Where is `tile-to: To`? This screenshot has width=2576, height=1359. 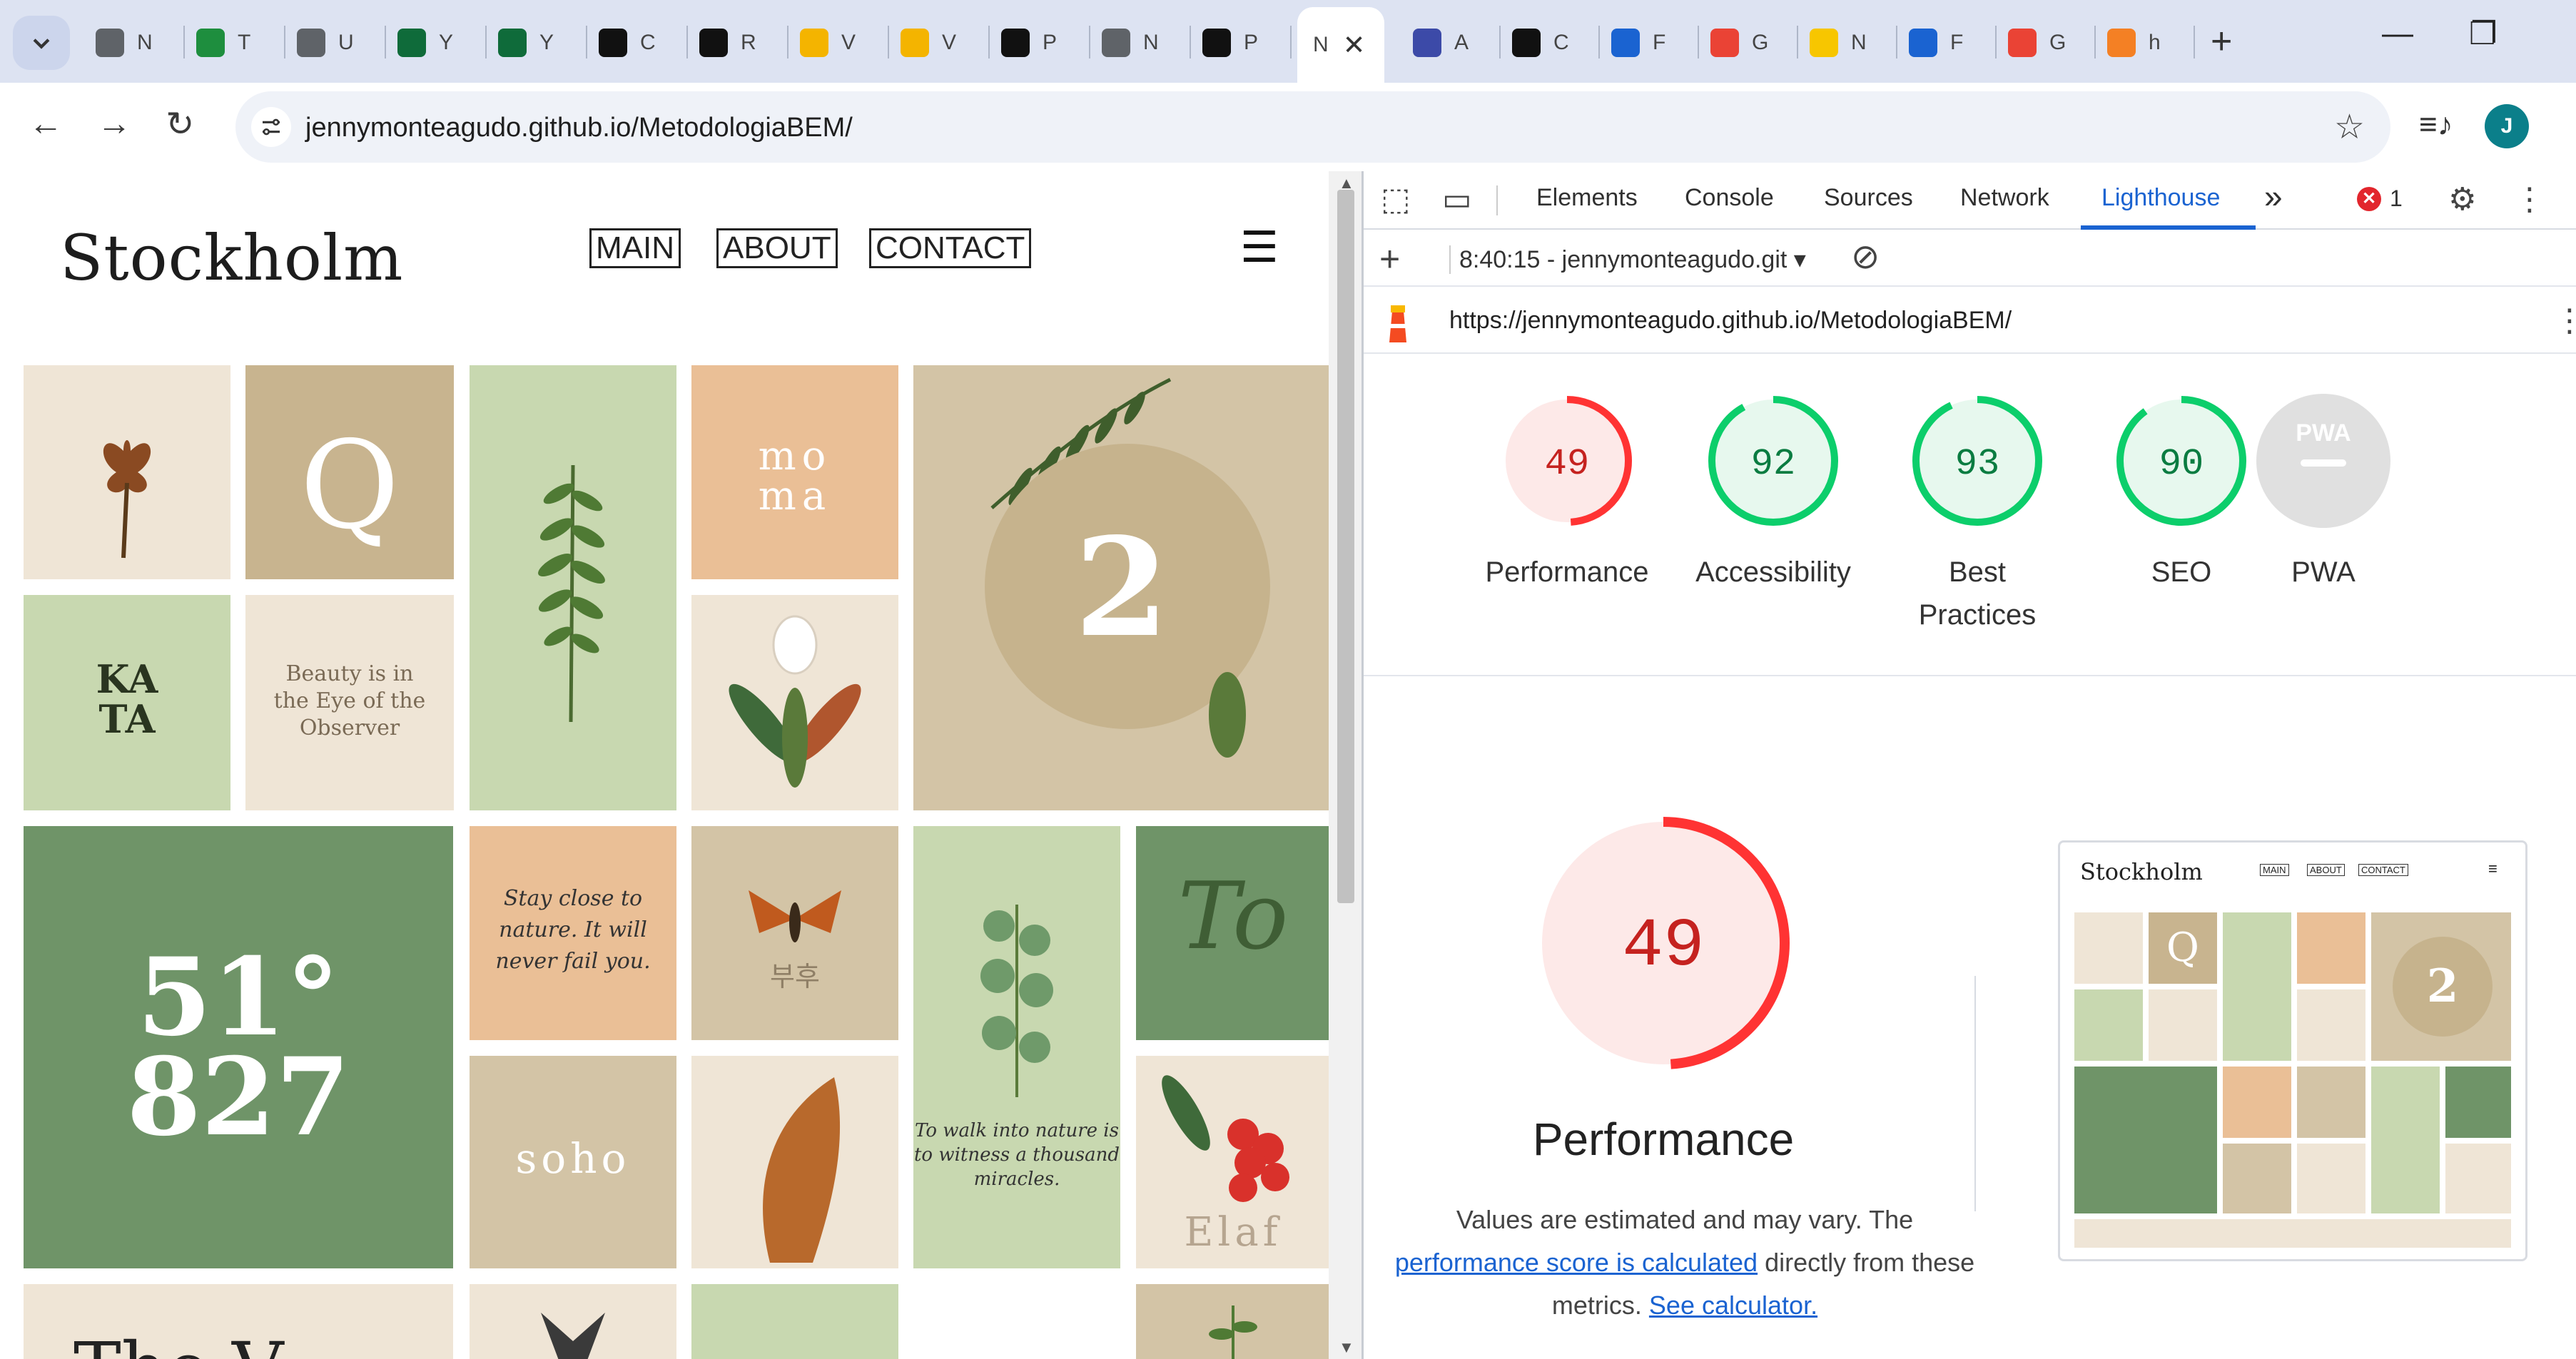
tile-to: To is located at coordinates (1233, 933).